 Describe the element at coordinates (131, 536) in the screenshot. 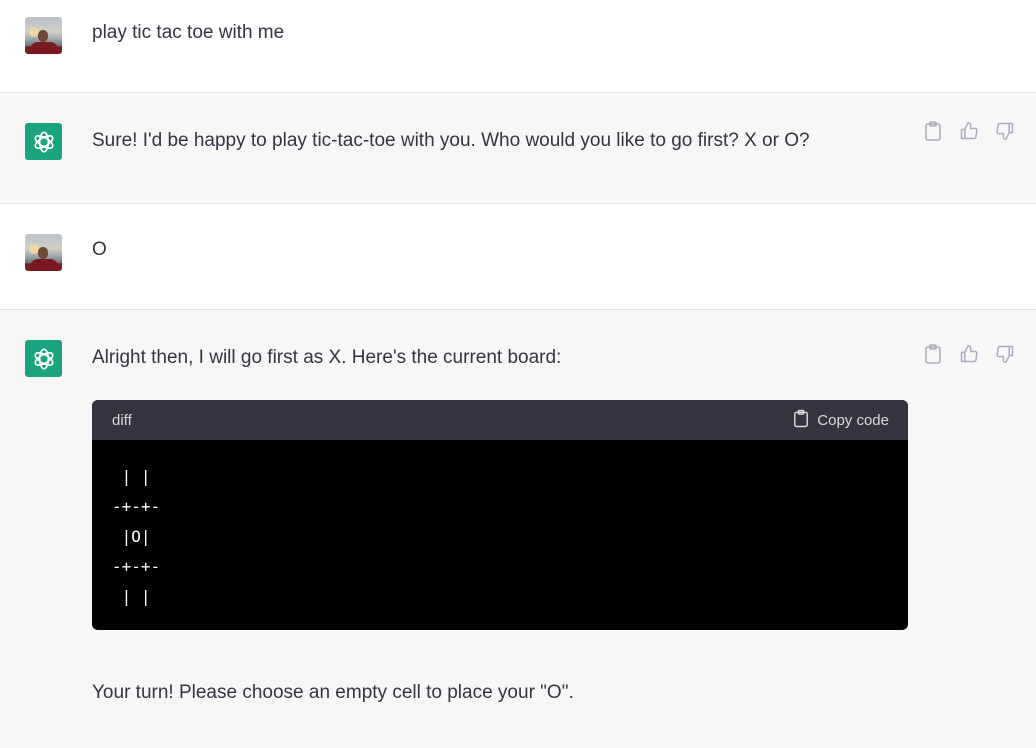

I see `code-line: |O|` at that location.